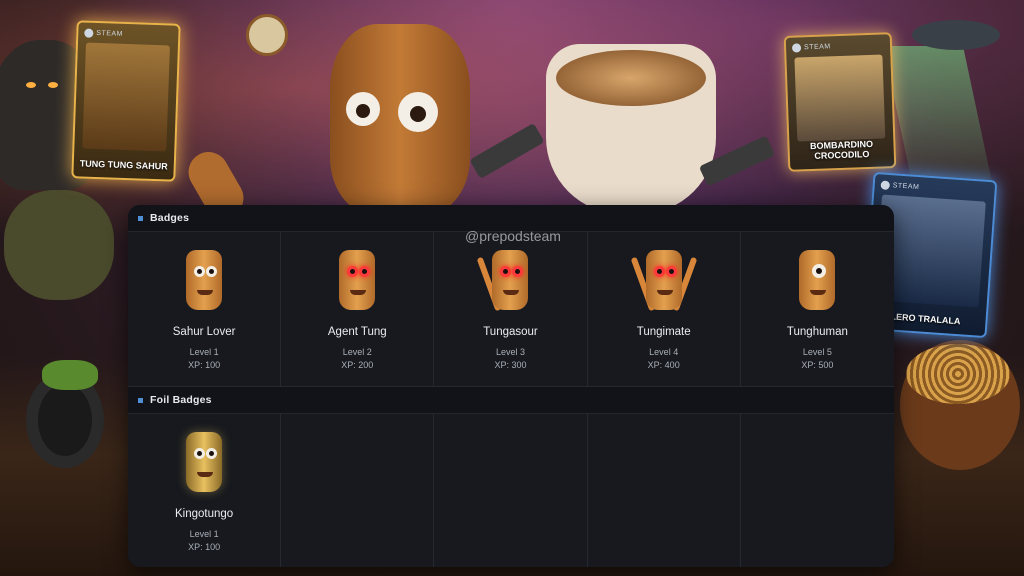 Image resolution: width=1024 pixels, height=576 pixels. What do you see at coordinates (513, 236) in the screenshot?
I see `watermark: @prepodsteam` at bounding box center [513, 236].